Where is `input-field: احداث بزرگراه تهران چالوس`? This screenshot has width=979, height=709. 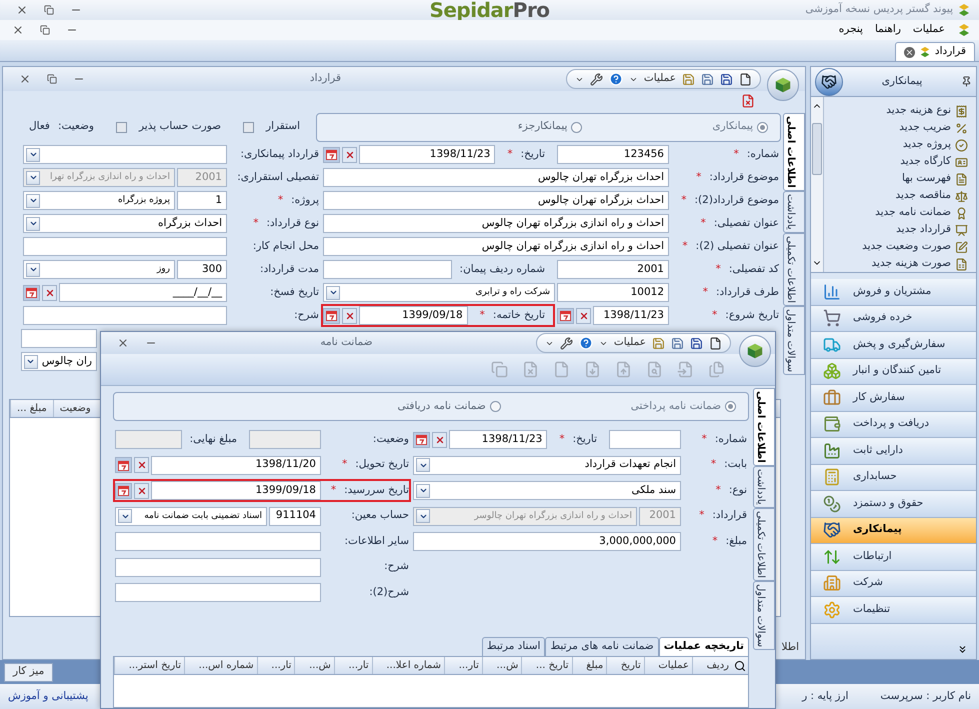 input-field: احداث بزرگراه تهران چالوس is located at coordinates (496, 177).